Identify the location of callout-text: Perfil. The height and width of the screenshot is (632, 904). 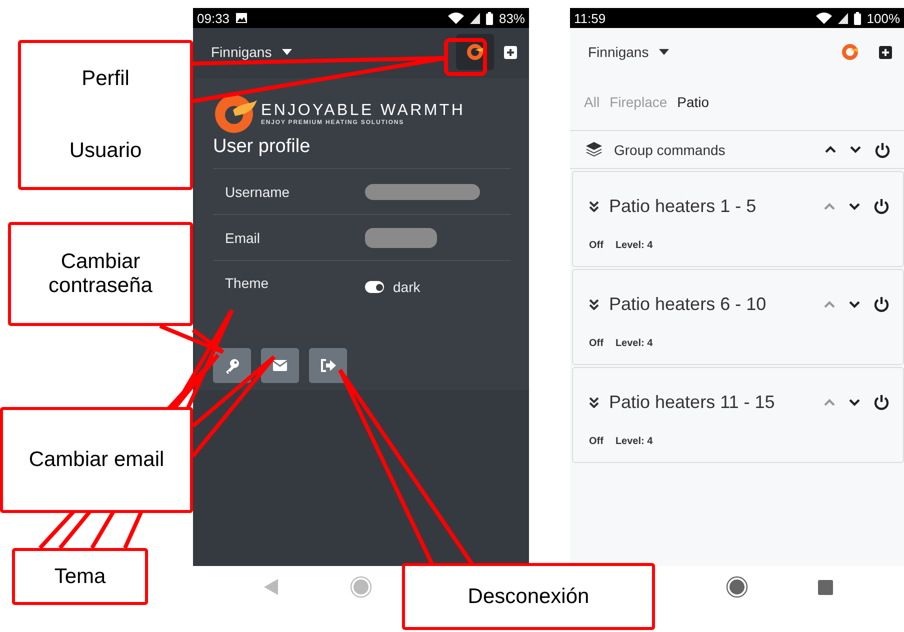
(106, 79).